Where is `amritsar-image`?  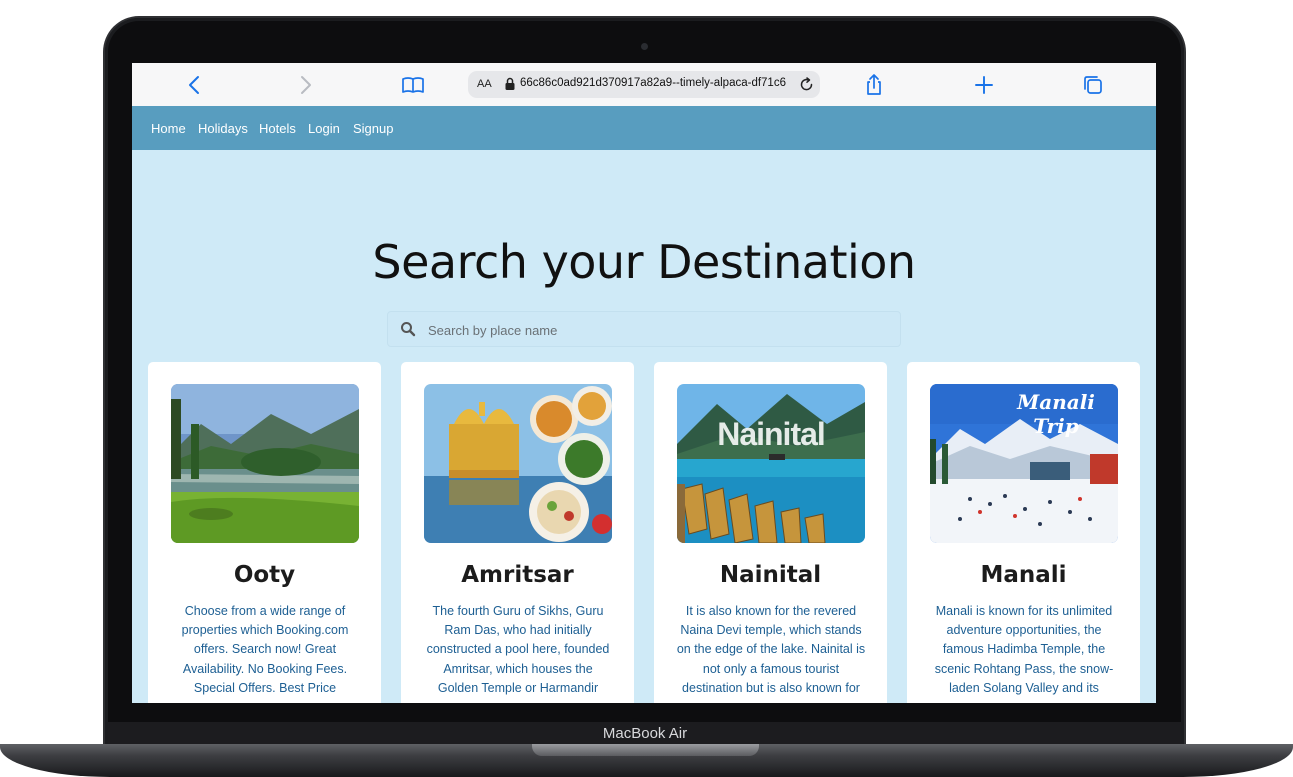
amritsar-image is located at coordinates (518, 463).